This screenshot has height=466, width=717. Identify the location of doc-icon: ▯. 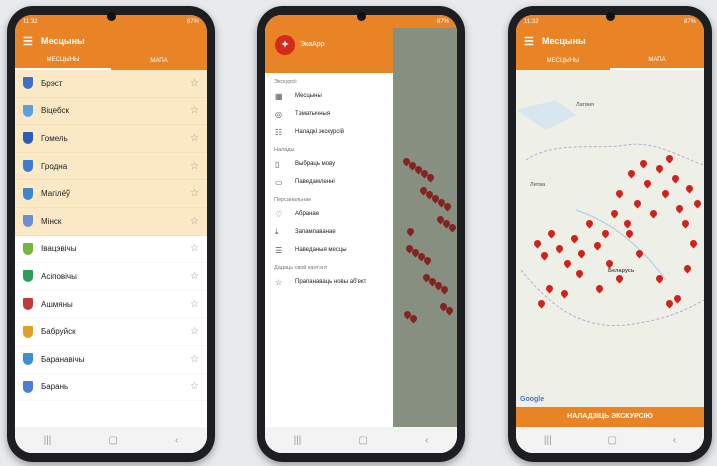
(277, 164).